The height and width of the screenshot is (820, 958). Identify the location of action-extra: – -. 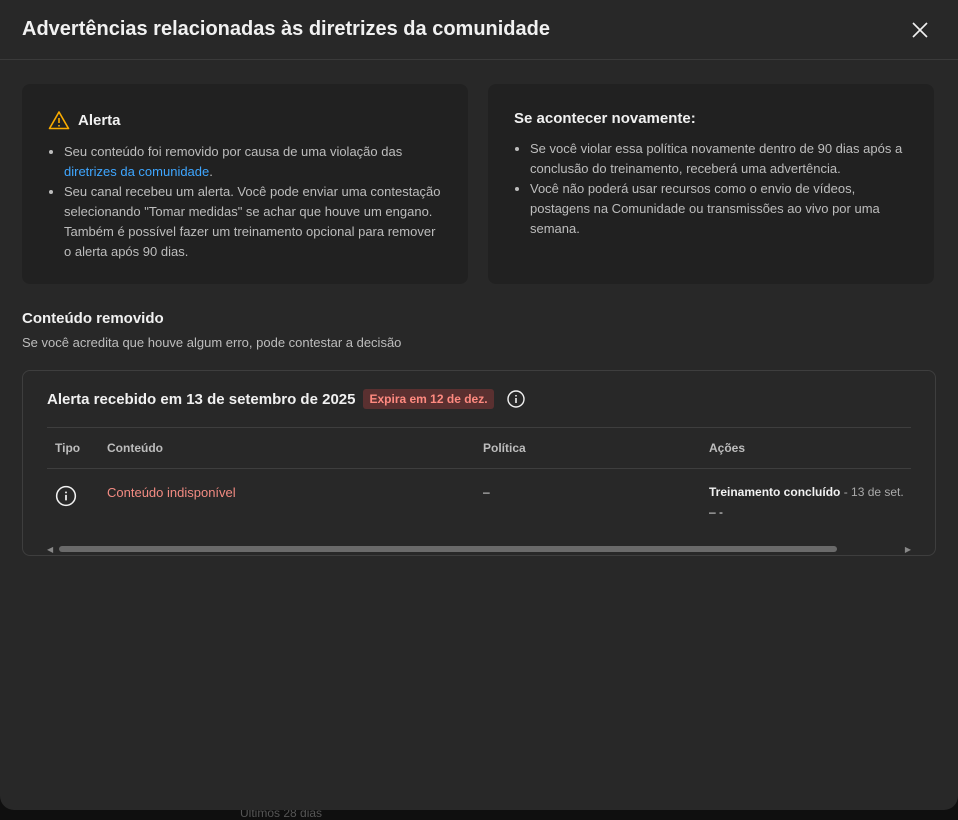
(716, 512).